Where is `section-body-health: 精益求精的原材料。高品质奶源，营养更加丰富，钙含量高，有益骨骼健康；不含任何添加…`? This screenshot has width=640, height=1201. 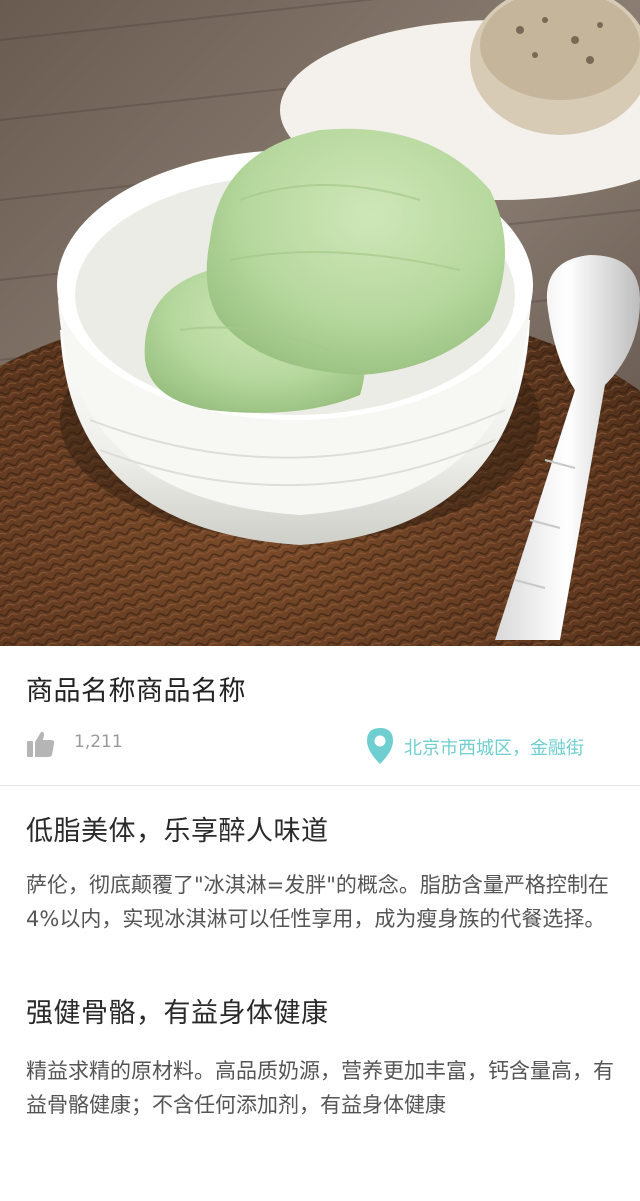 section-body-health: 精益求精的原材料。高品质奶源，营养更加丰富，钙含量高，有益骨骼健康；不含任何添加… is located at coordinates (320, 1088).